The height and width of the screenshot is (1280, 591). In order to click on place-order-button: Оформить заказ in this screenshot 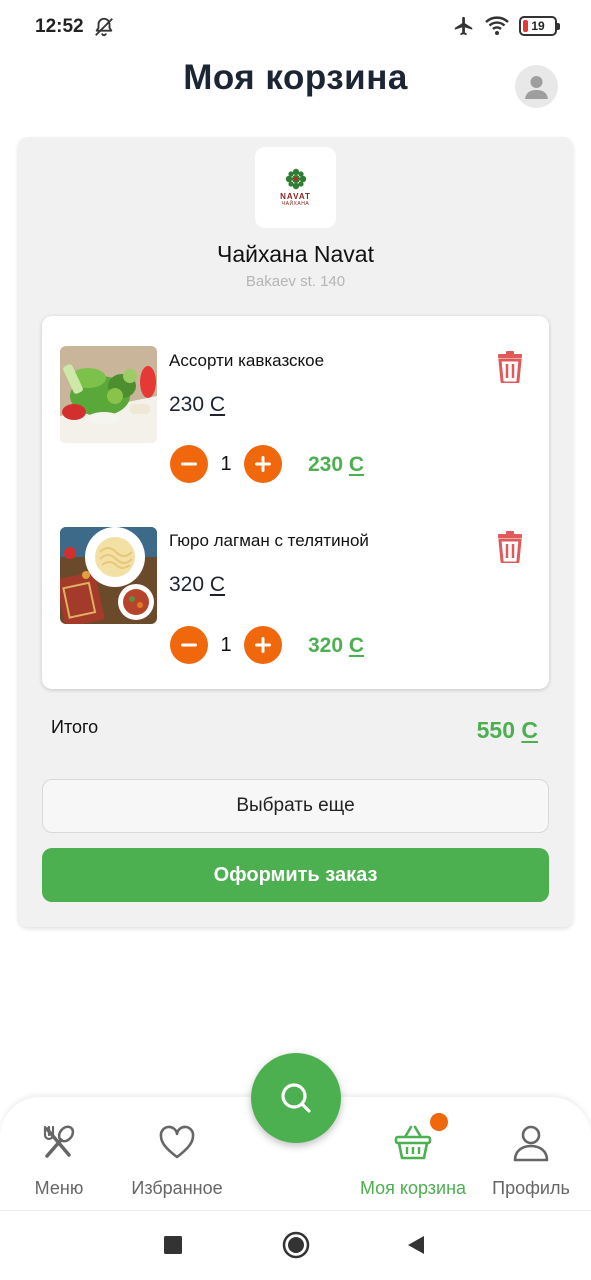, I will do `click(295, 875)`.